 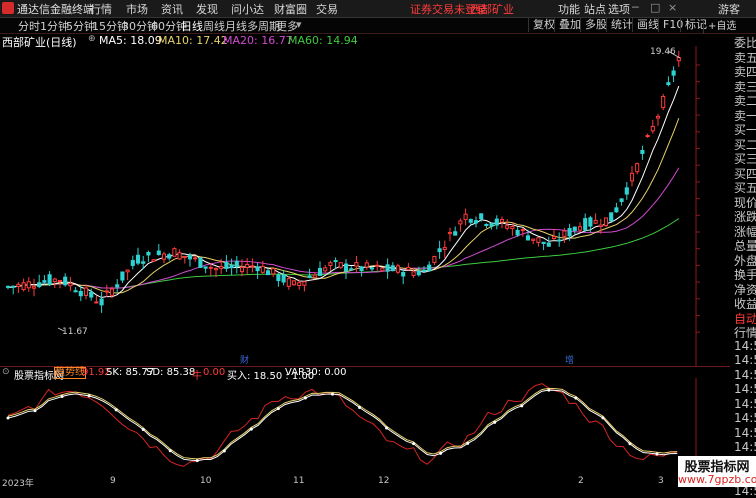 I want to click on quote-field-label: 买二, so click(x=745, y=143).